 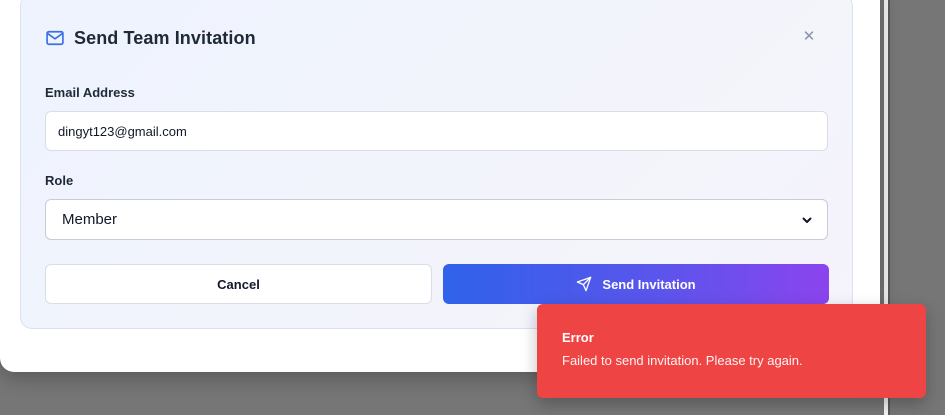 I want to click on email-input: dingyt123@gmail.com, so click(x=436, y=131).